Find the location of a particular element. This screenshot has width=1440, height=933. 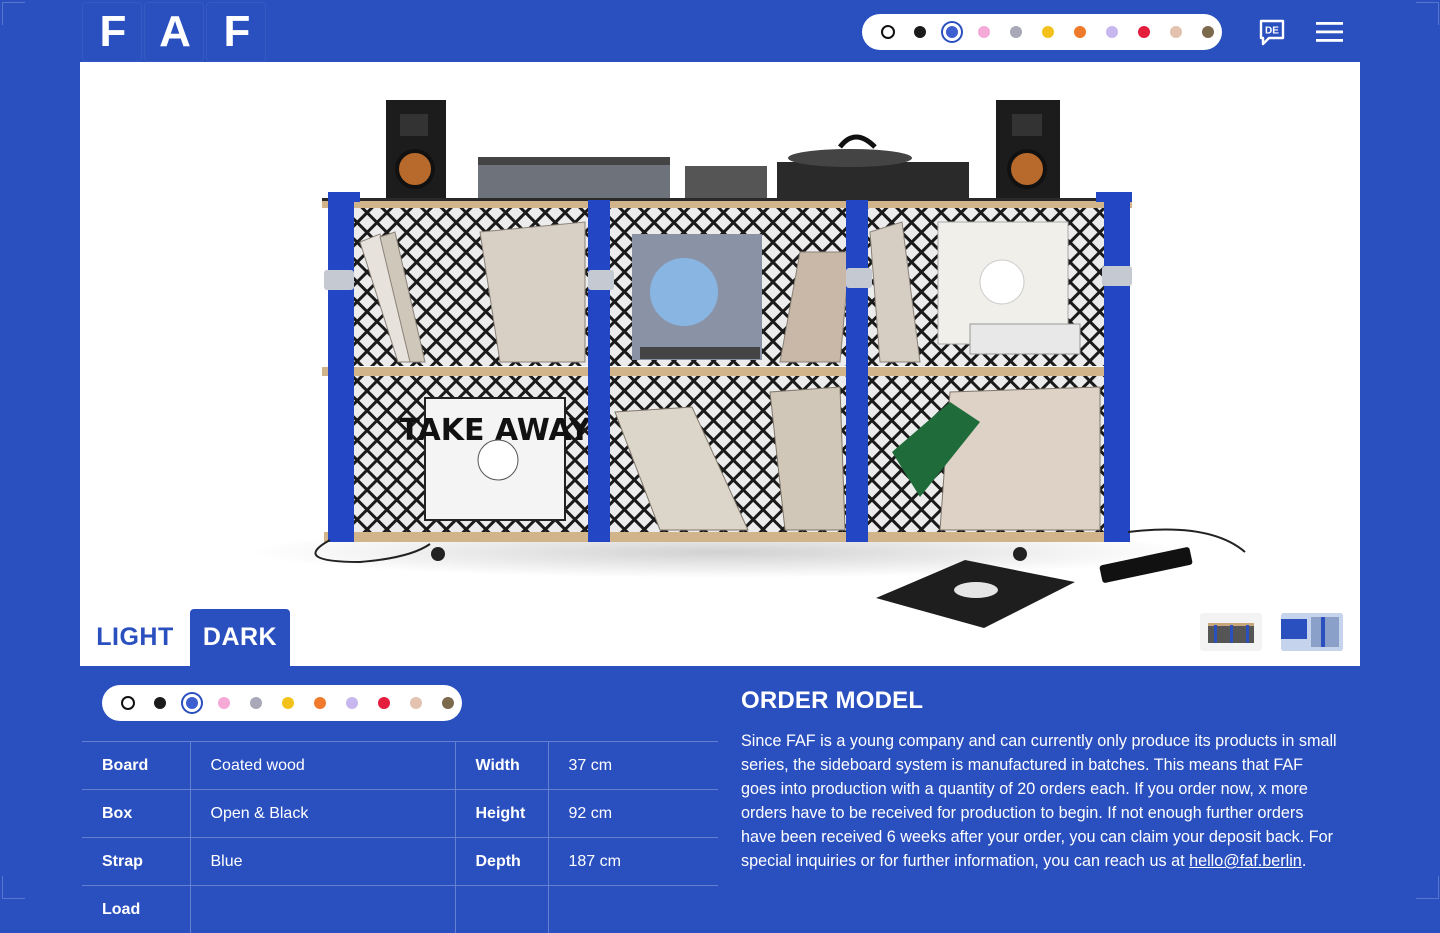

spec-label: Height is located at coordinates (501, 814).